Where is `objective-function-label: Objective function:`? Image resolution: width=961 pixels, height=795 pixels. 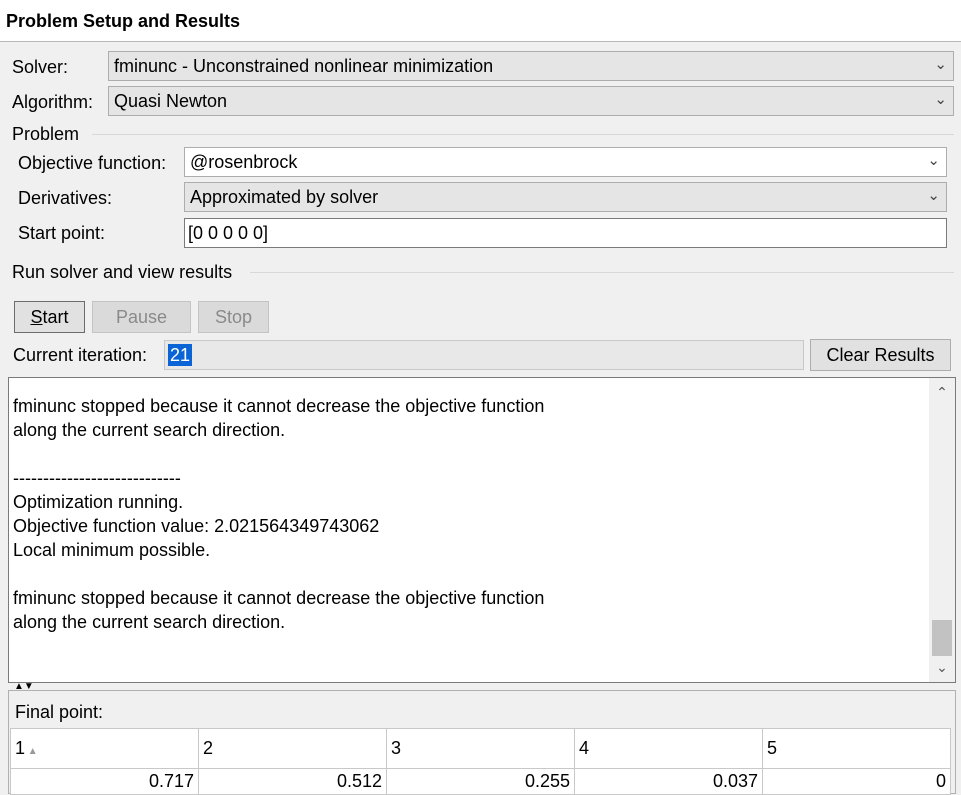
objective-function-label: Objective function: is located at coordinates (92, 163).